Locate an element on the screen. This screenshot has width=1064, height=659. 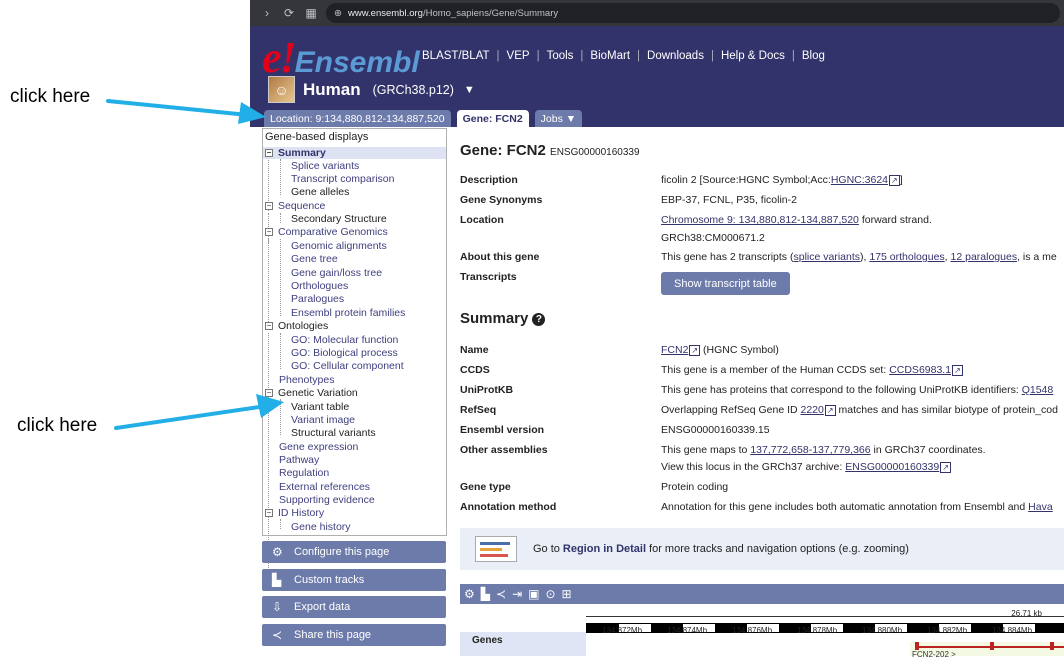
annotation-arrows is located at coordinates (195, 264).